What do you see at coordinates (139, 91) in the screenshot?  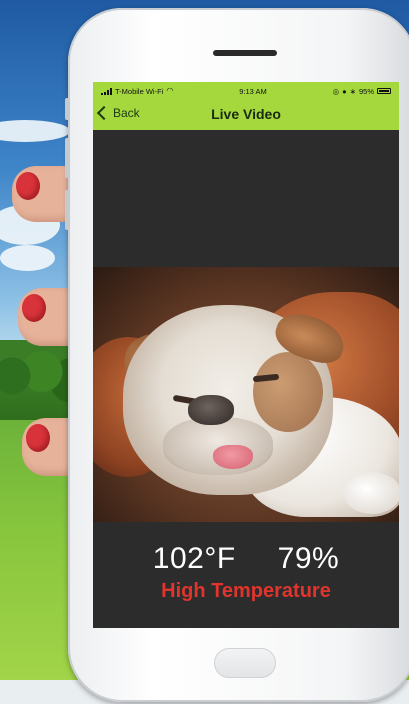 I see `carrier-label: T-Mobile Wi-Fi` at bounding box center [139, 91].